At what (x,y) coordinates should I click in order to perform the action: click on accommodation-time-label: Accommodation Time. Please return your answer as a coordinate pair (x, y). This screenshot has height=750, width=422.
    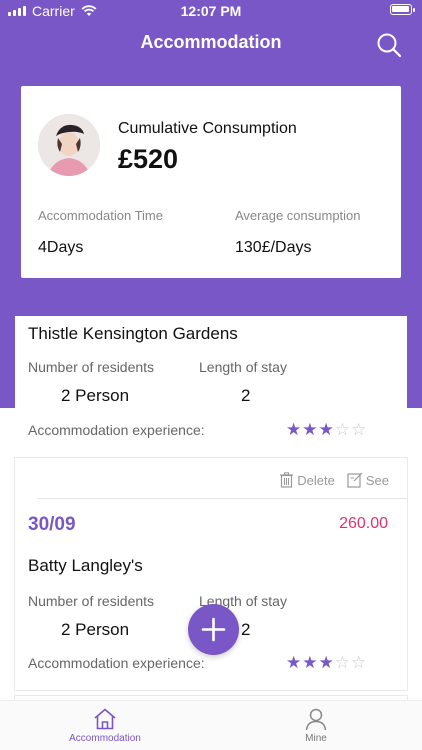
    Looking at the image, I should click on (100, 215).